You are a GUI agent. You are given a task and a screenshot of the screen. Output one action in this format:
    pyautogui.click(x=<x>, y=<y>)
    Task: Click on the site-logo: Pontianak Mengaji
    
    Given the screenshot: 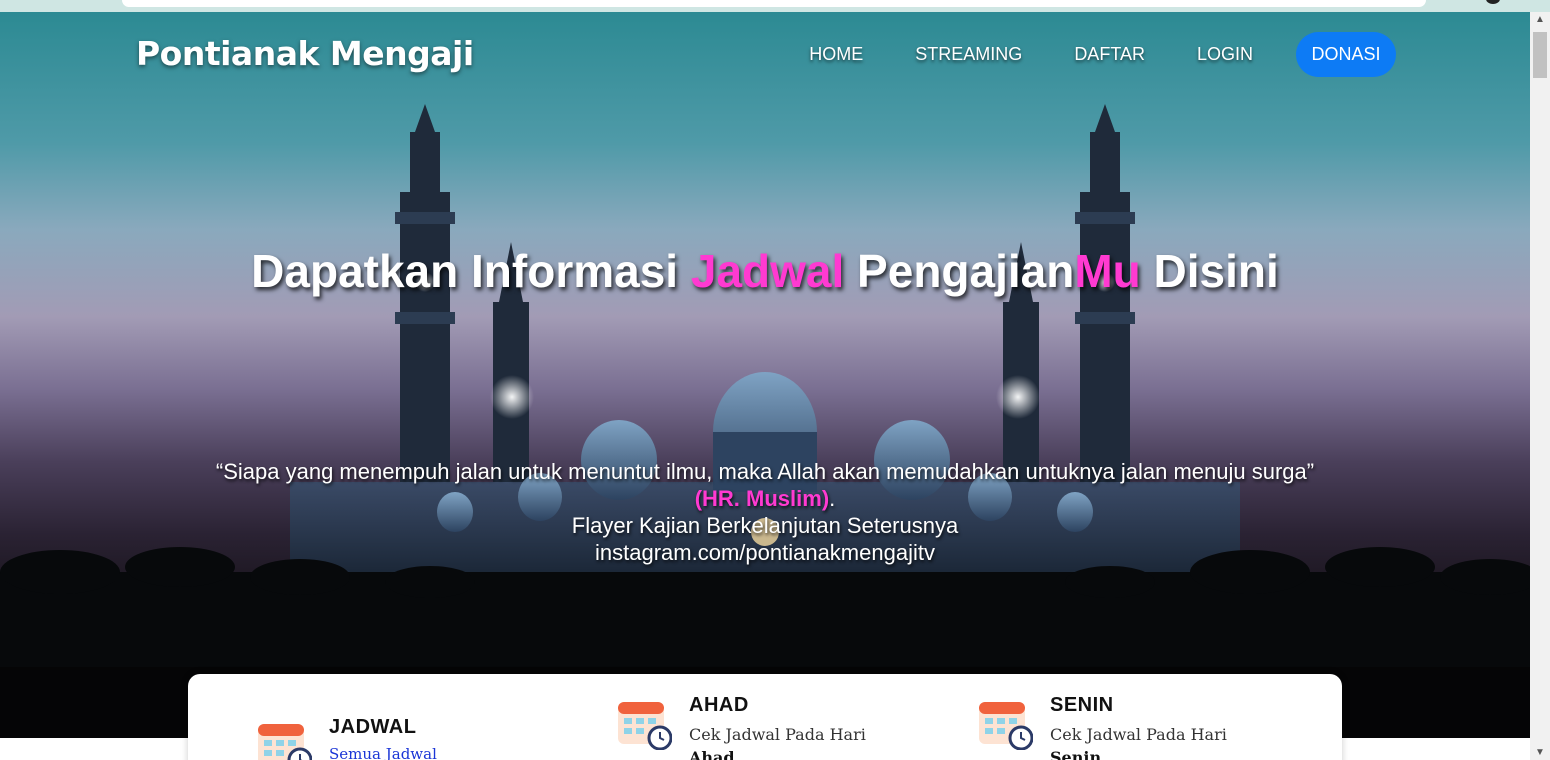 What is the action you would take?
    pyautogui.click(x=305, y=53)
    